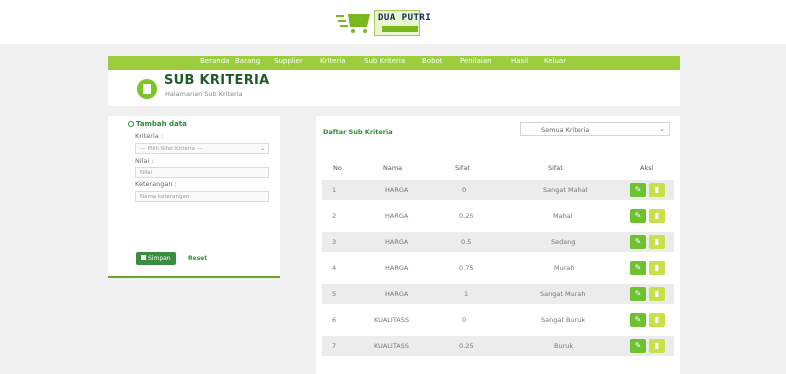  I want to click on nav-supplier: Supplier, so click(288, 61).